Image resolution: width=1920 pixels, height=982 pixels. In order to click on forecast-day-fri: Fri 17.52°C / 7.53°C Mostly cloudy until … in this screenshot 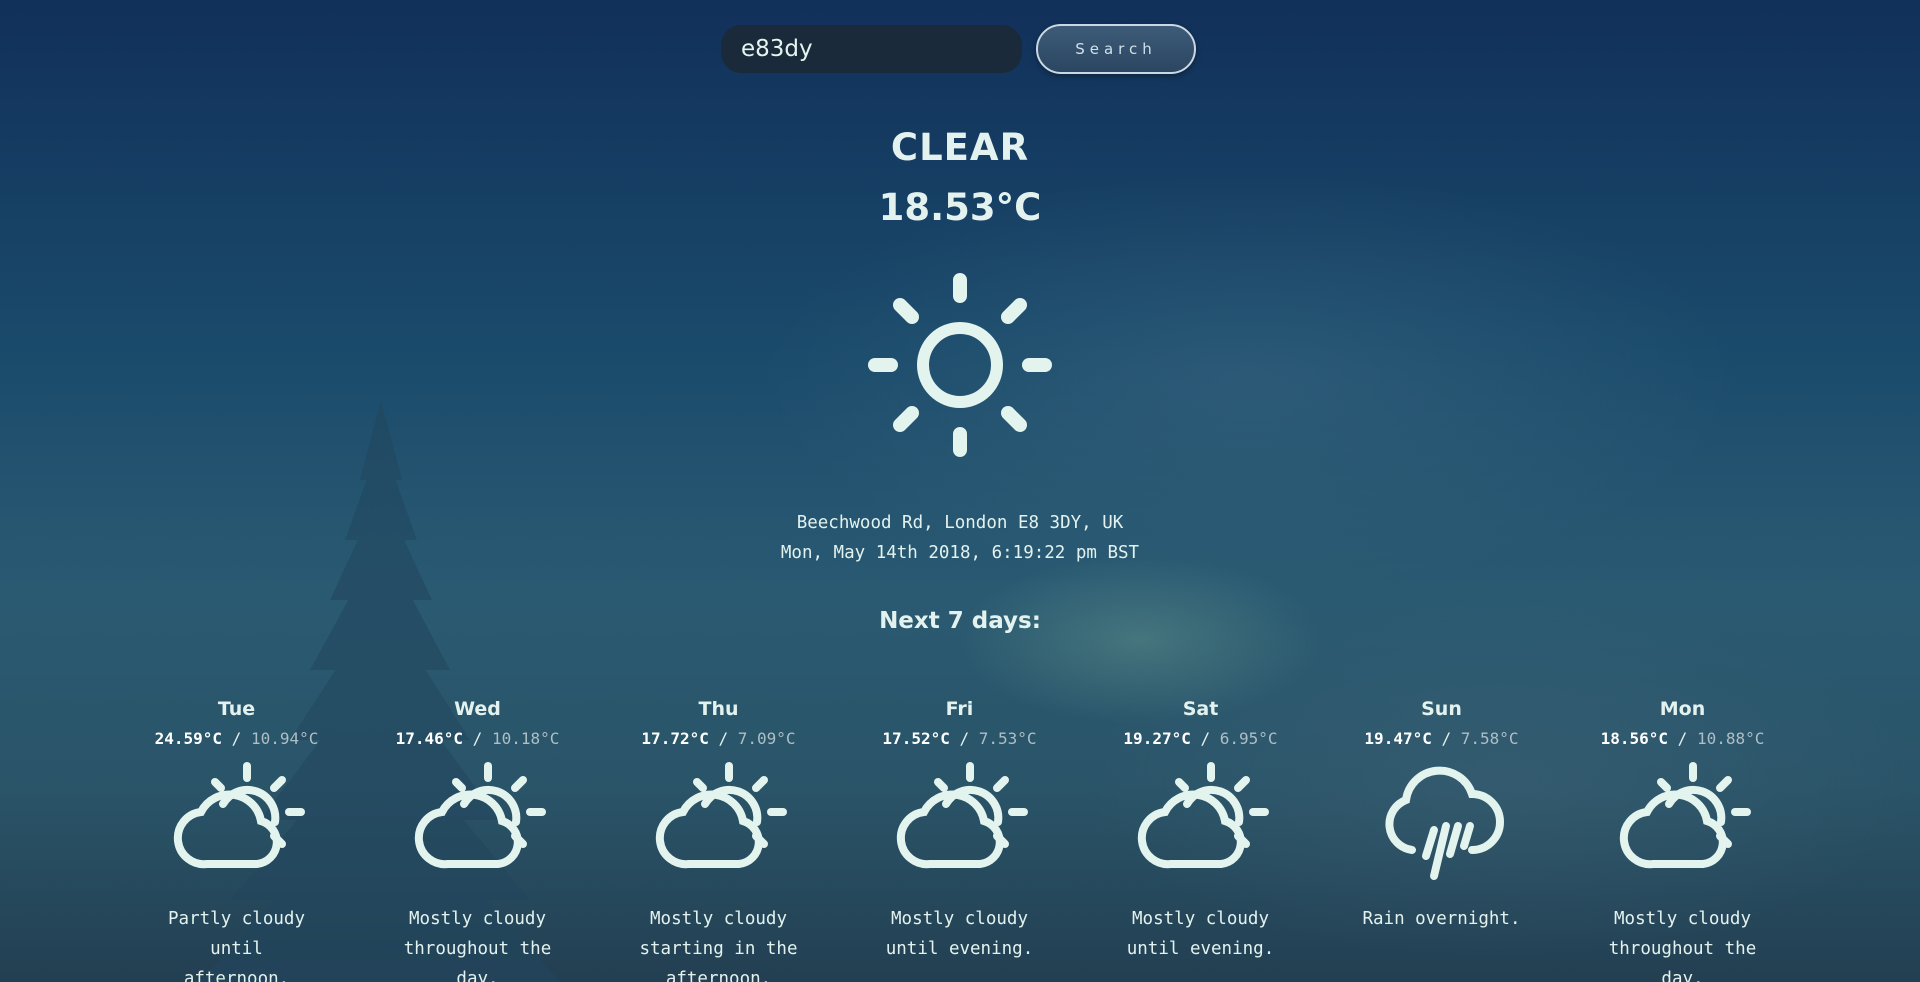, I will do `click(959, 838)`.